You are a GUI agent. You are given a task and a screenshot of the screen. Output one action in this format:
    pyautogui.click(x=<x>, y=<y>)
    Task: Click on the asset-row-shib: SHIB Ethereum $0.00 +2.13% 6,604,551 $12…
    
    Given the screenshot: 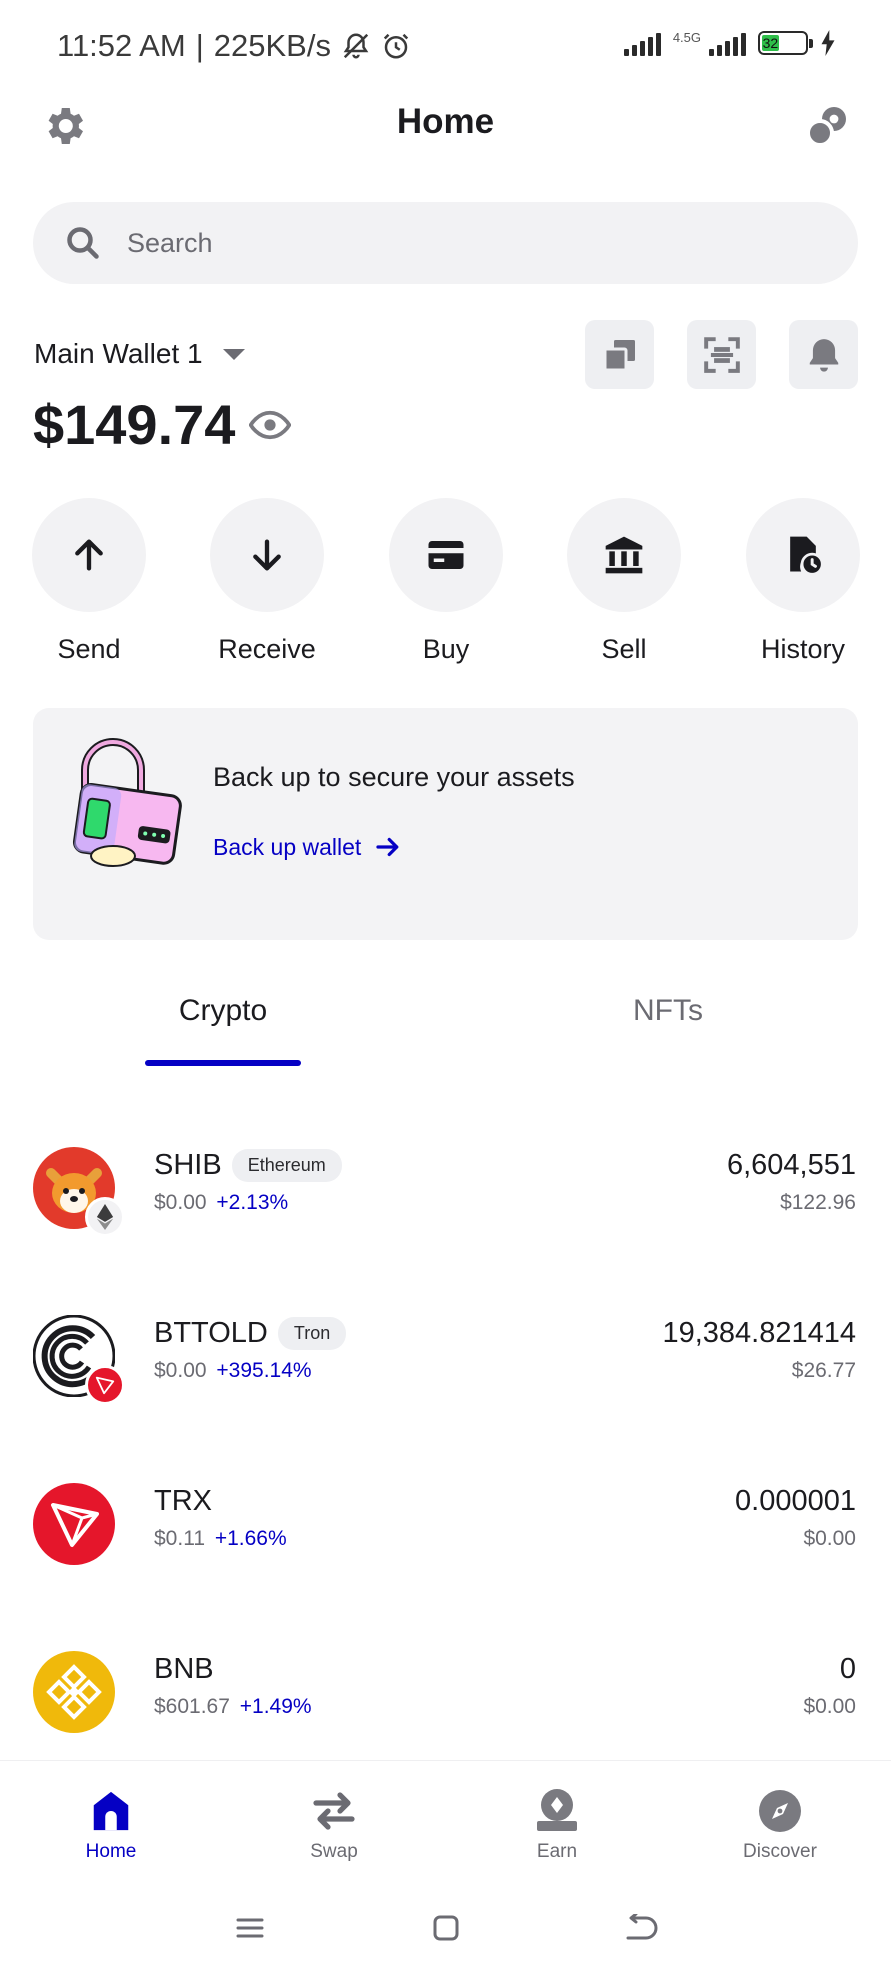 What is the action you would take?
    pyautogui.click(x=445, y=1186)
    